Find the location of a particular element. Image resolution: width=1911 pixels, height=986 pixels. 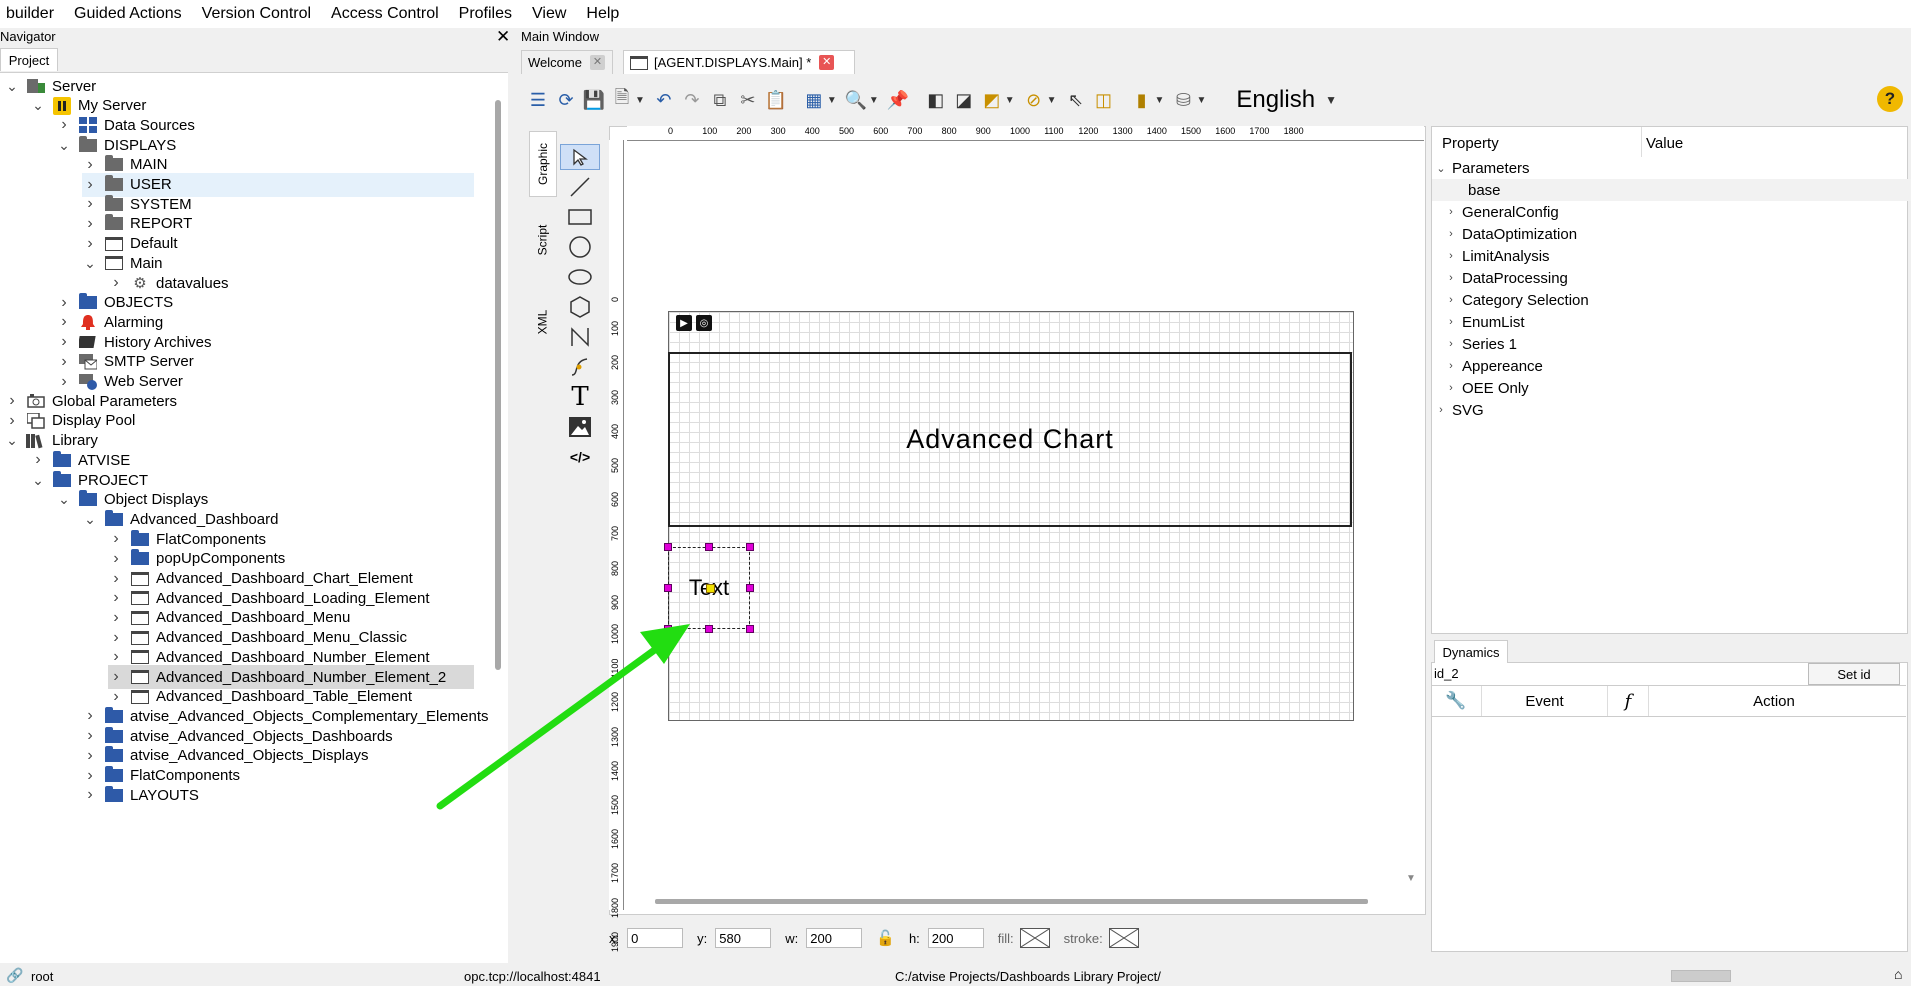

zoom-icon: 🔍 is located at coordinates (856, 100).